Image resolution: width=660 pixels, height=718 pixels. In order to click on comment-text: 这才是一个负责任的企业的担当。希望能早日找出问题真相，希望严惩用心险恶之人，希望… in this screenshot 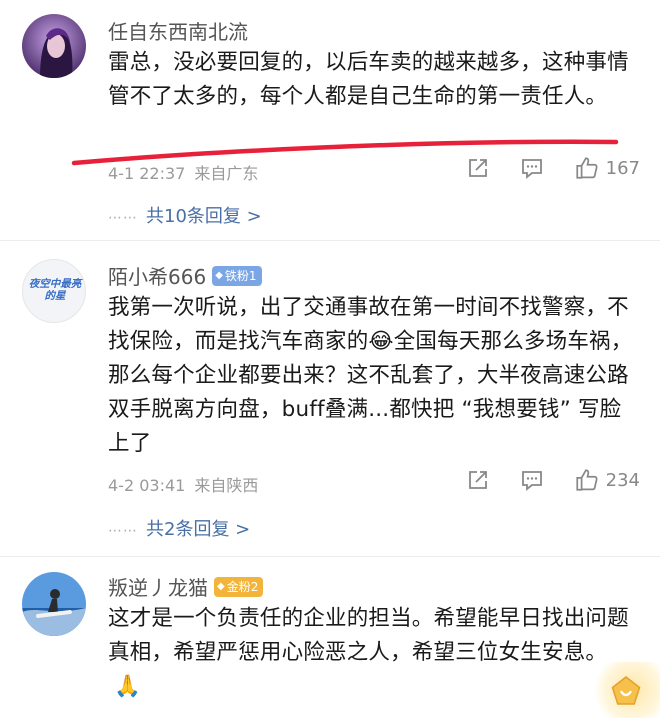, I will do `click(374, 653)`.